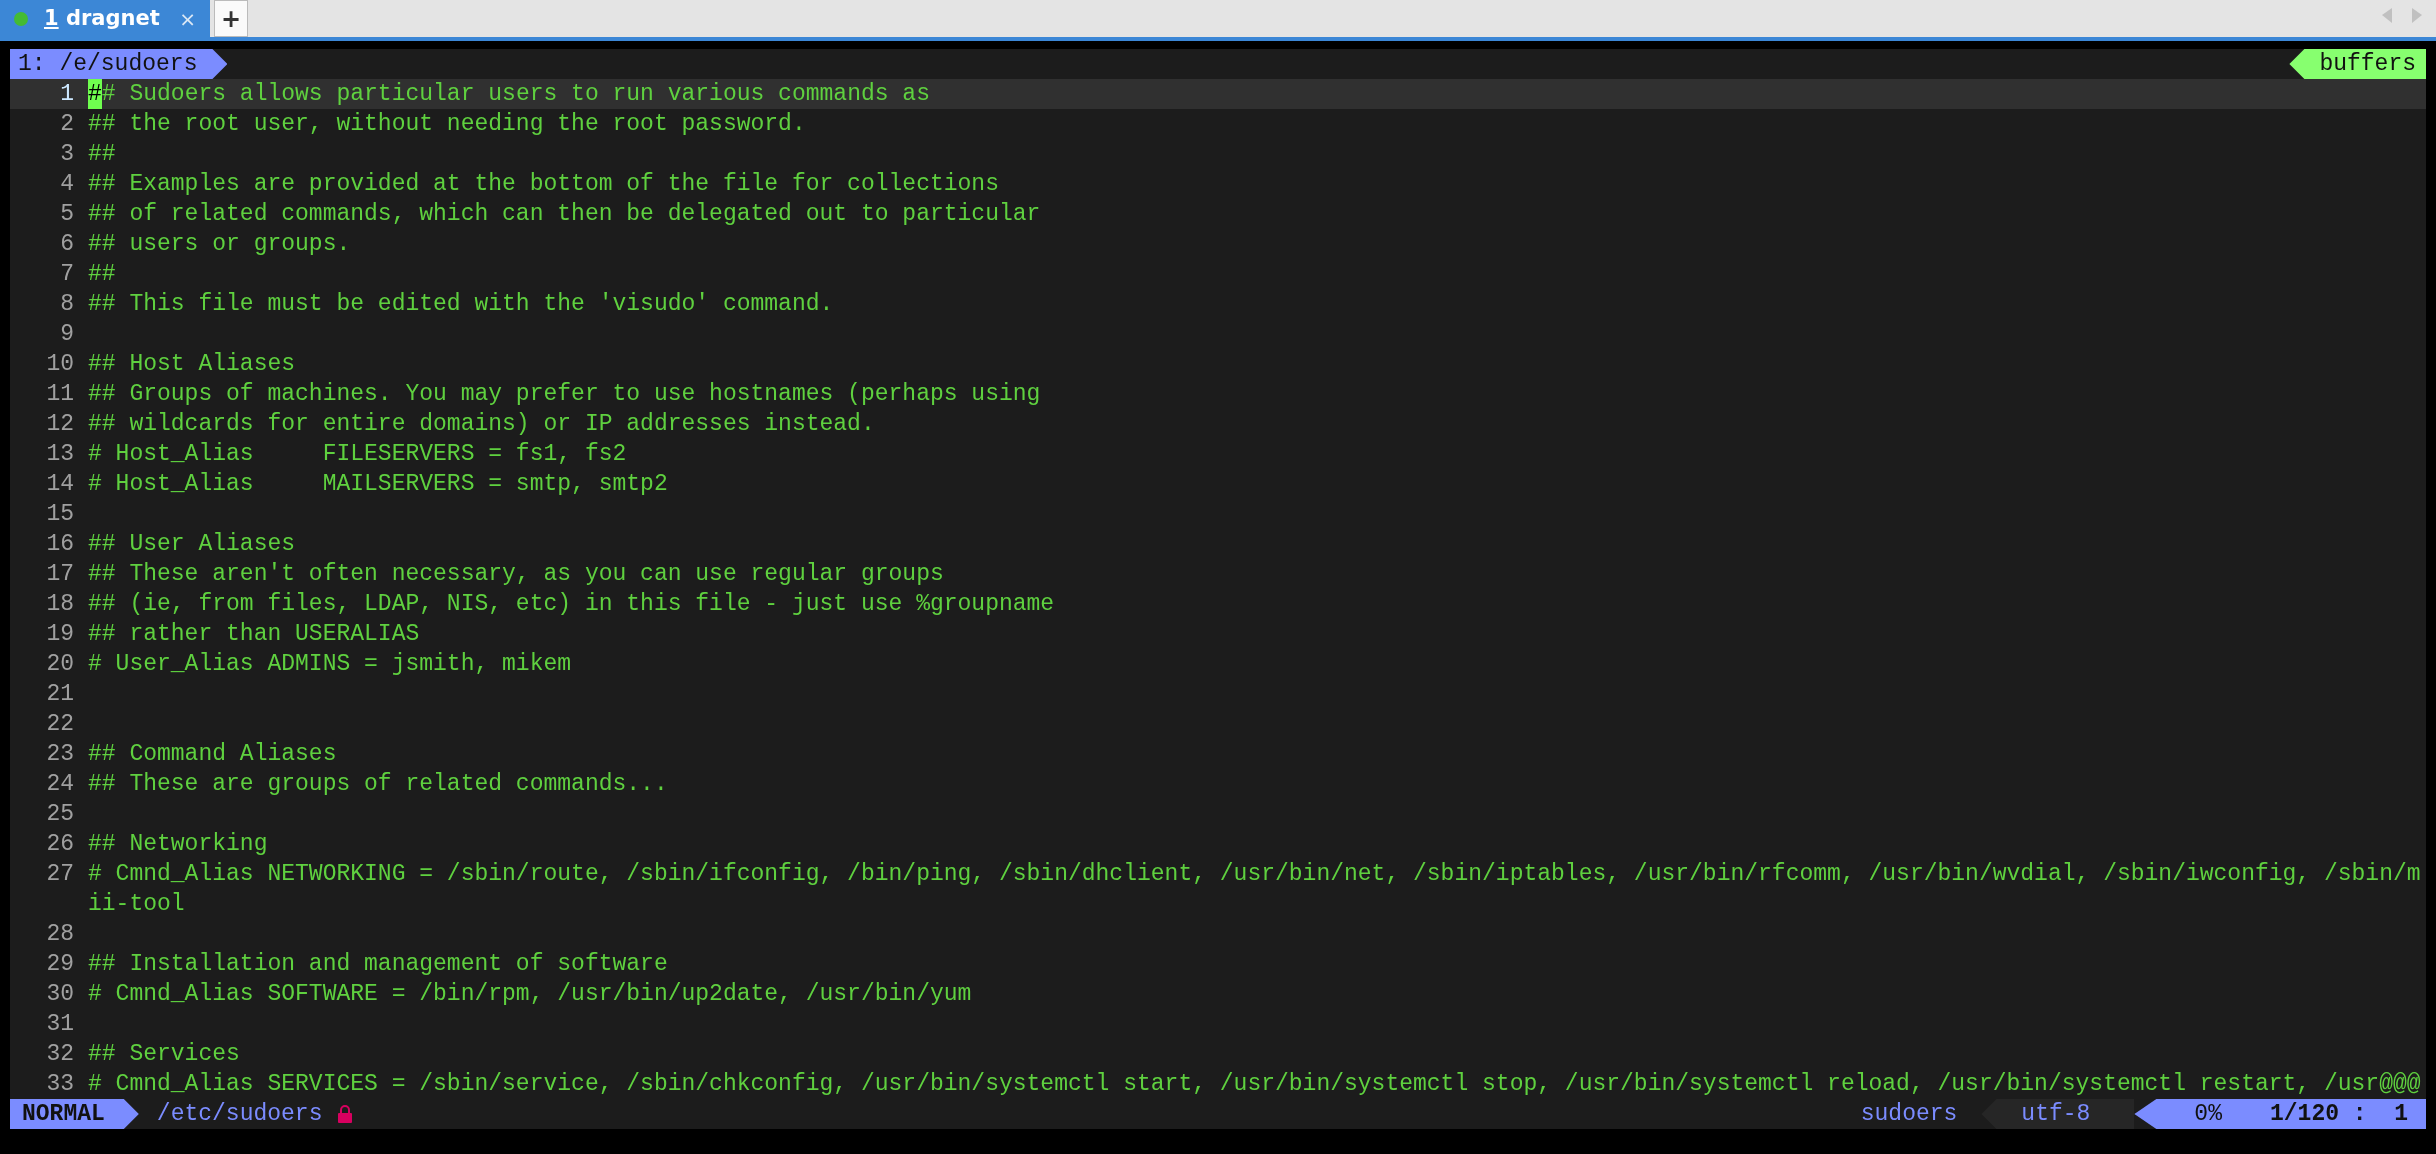  Describe the element at coordinates (2387, 15) in the screenshot. I see `scroll-left-icon` at that location.